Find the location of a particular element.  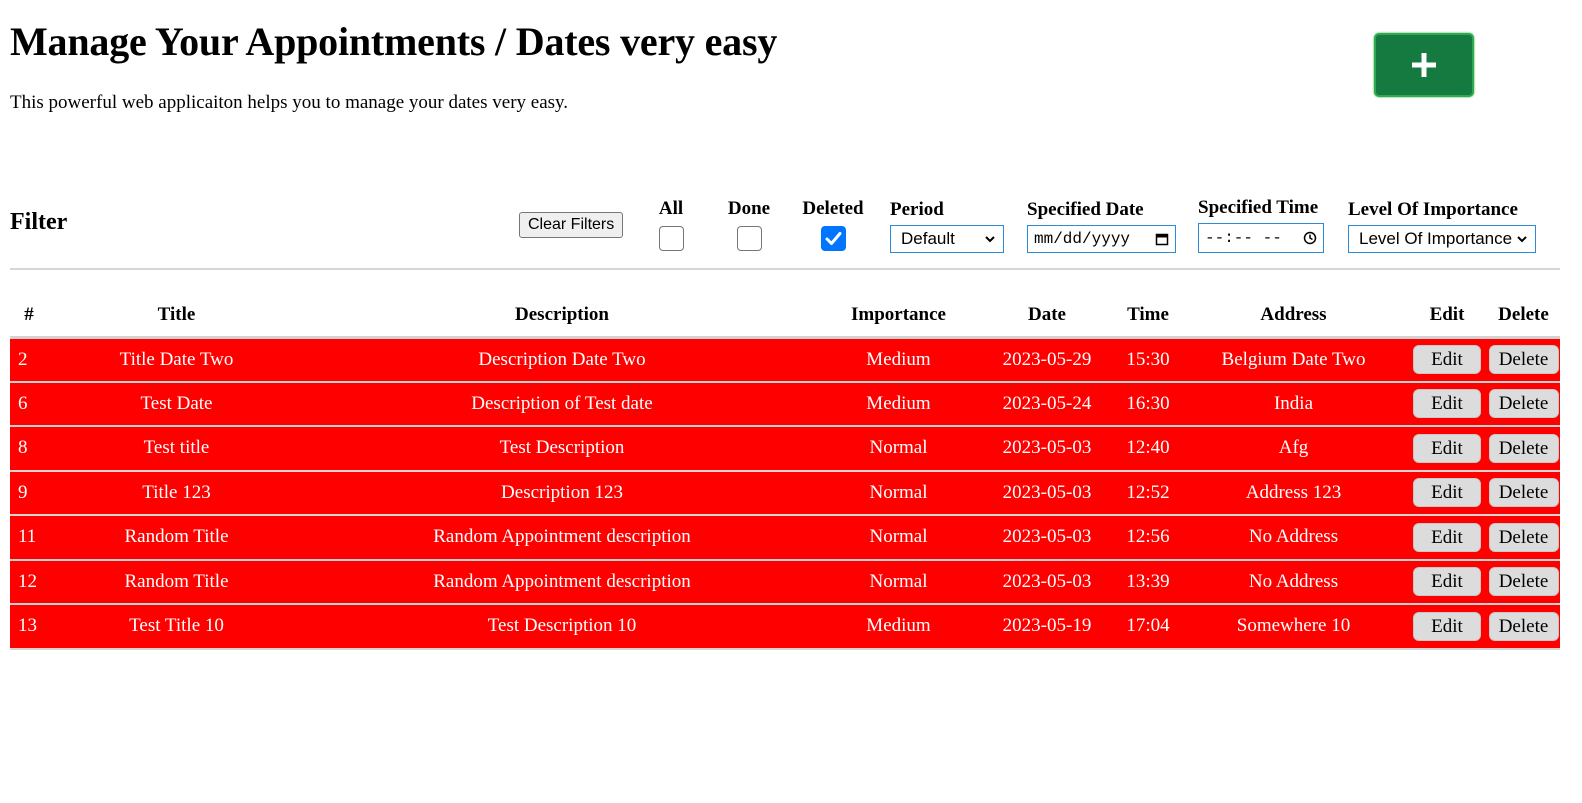

filter-deleted-checkbox is located at coordinates (833, 238).